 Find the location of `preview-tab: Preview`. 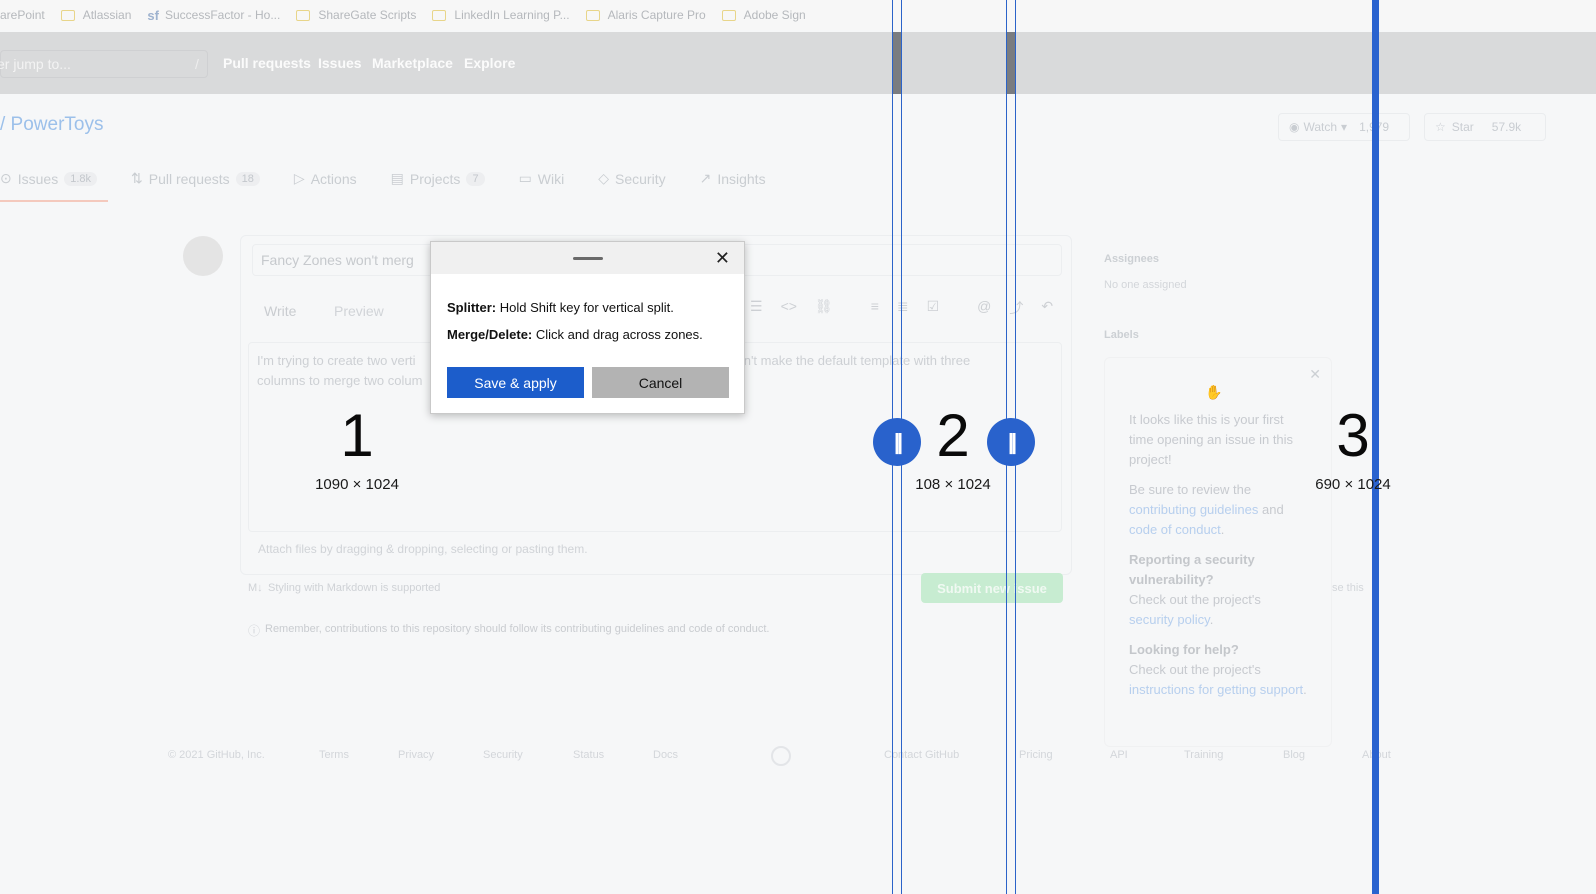

preview-tab: Preview is located at coordinates (359, 311).